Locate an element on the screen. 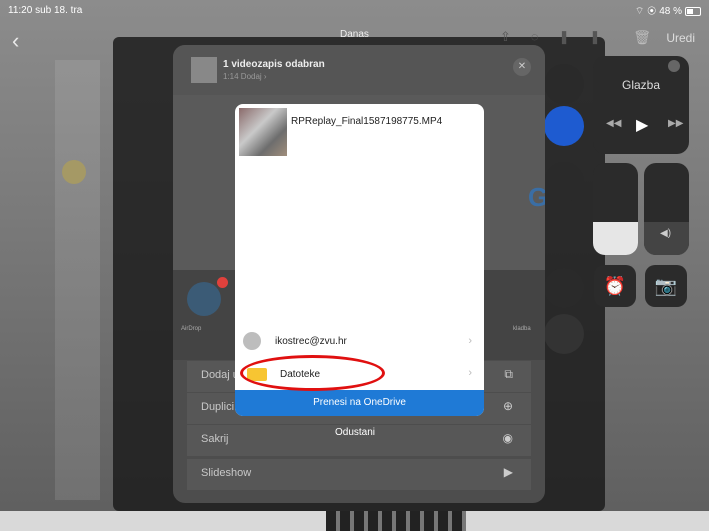 This screenshot has height=531, width=709. filmstrip is located at coordinates (396, 521).